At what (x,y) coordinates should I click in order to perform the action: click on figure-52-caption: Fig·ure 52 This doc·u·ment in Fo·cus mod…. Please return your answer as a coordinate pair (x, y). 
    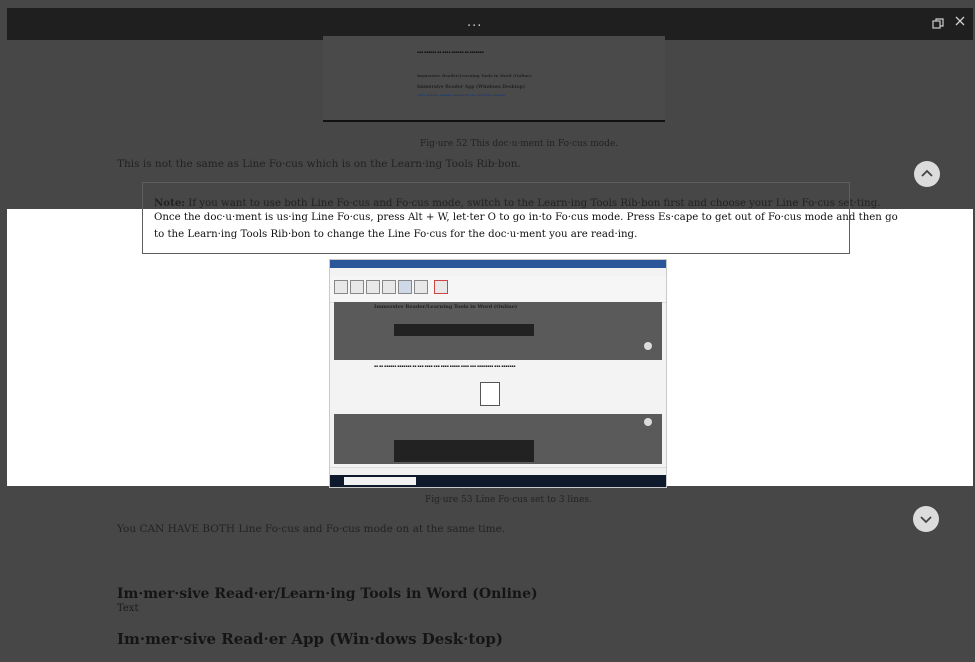
    Looking at the image, I should click on (519, 144).